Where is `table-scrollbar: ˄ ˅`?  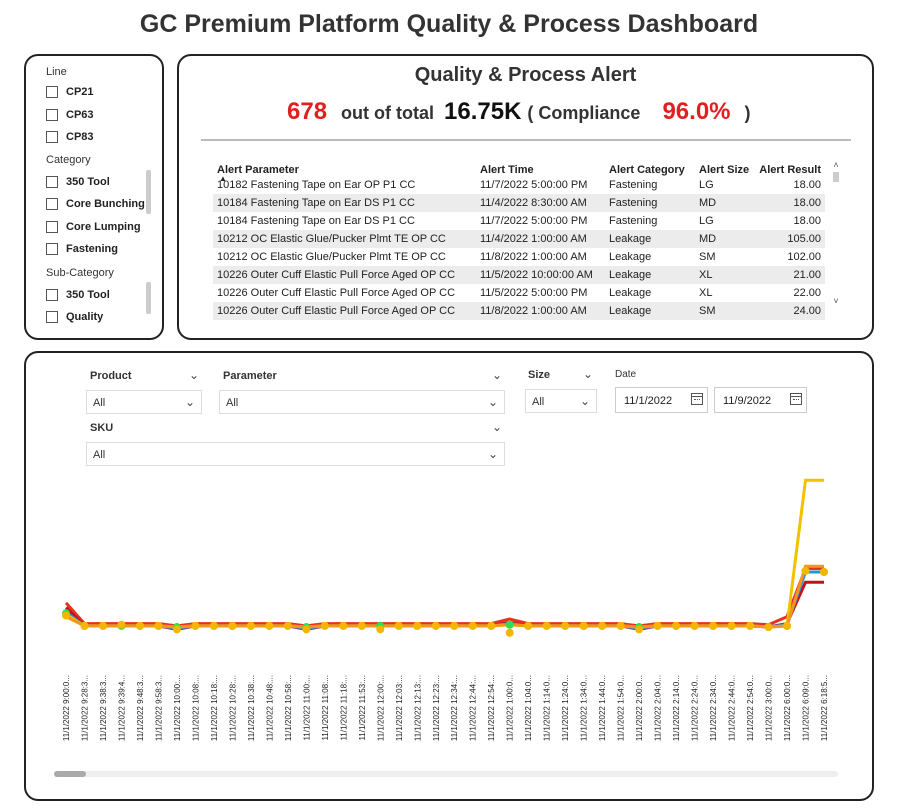 table-scrollbar: ˄ ˅ is located at coordinates (836, 238).